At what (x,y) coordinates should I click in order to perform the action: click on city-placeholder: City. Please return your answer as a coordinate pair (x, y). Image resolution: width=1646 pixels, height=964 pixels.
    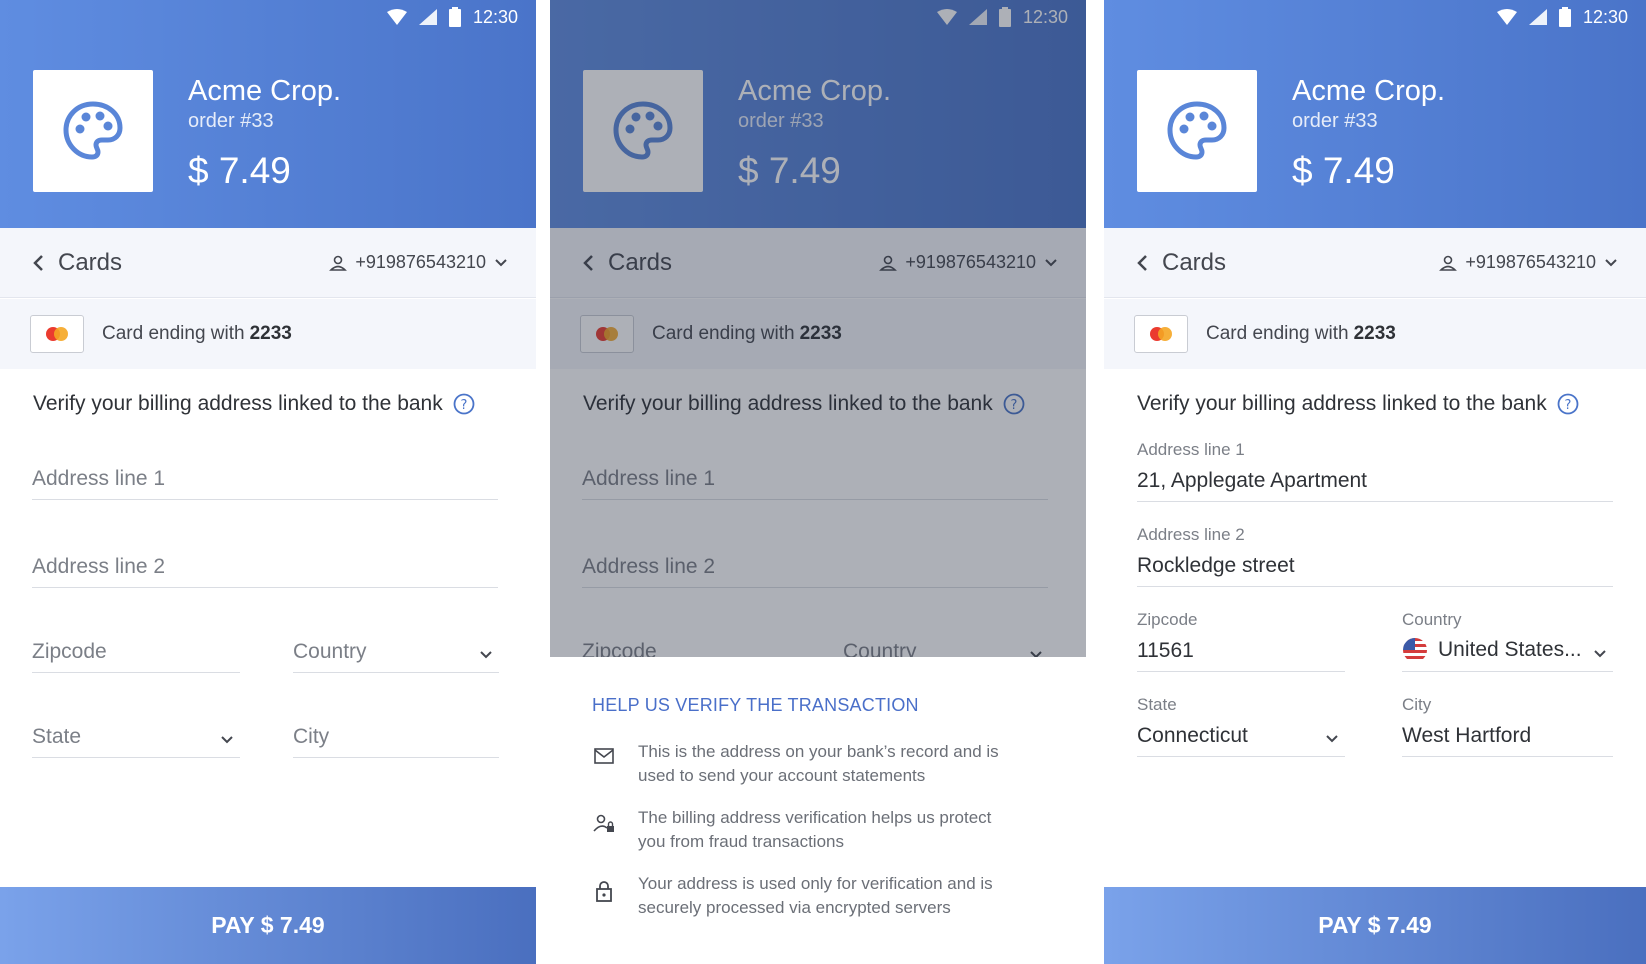
    Looking at the image, I should click on (311, 736).